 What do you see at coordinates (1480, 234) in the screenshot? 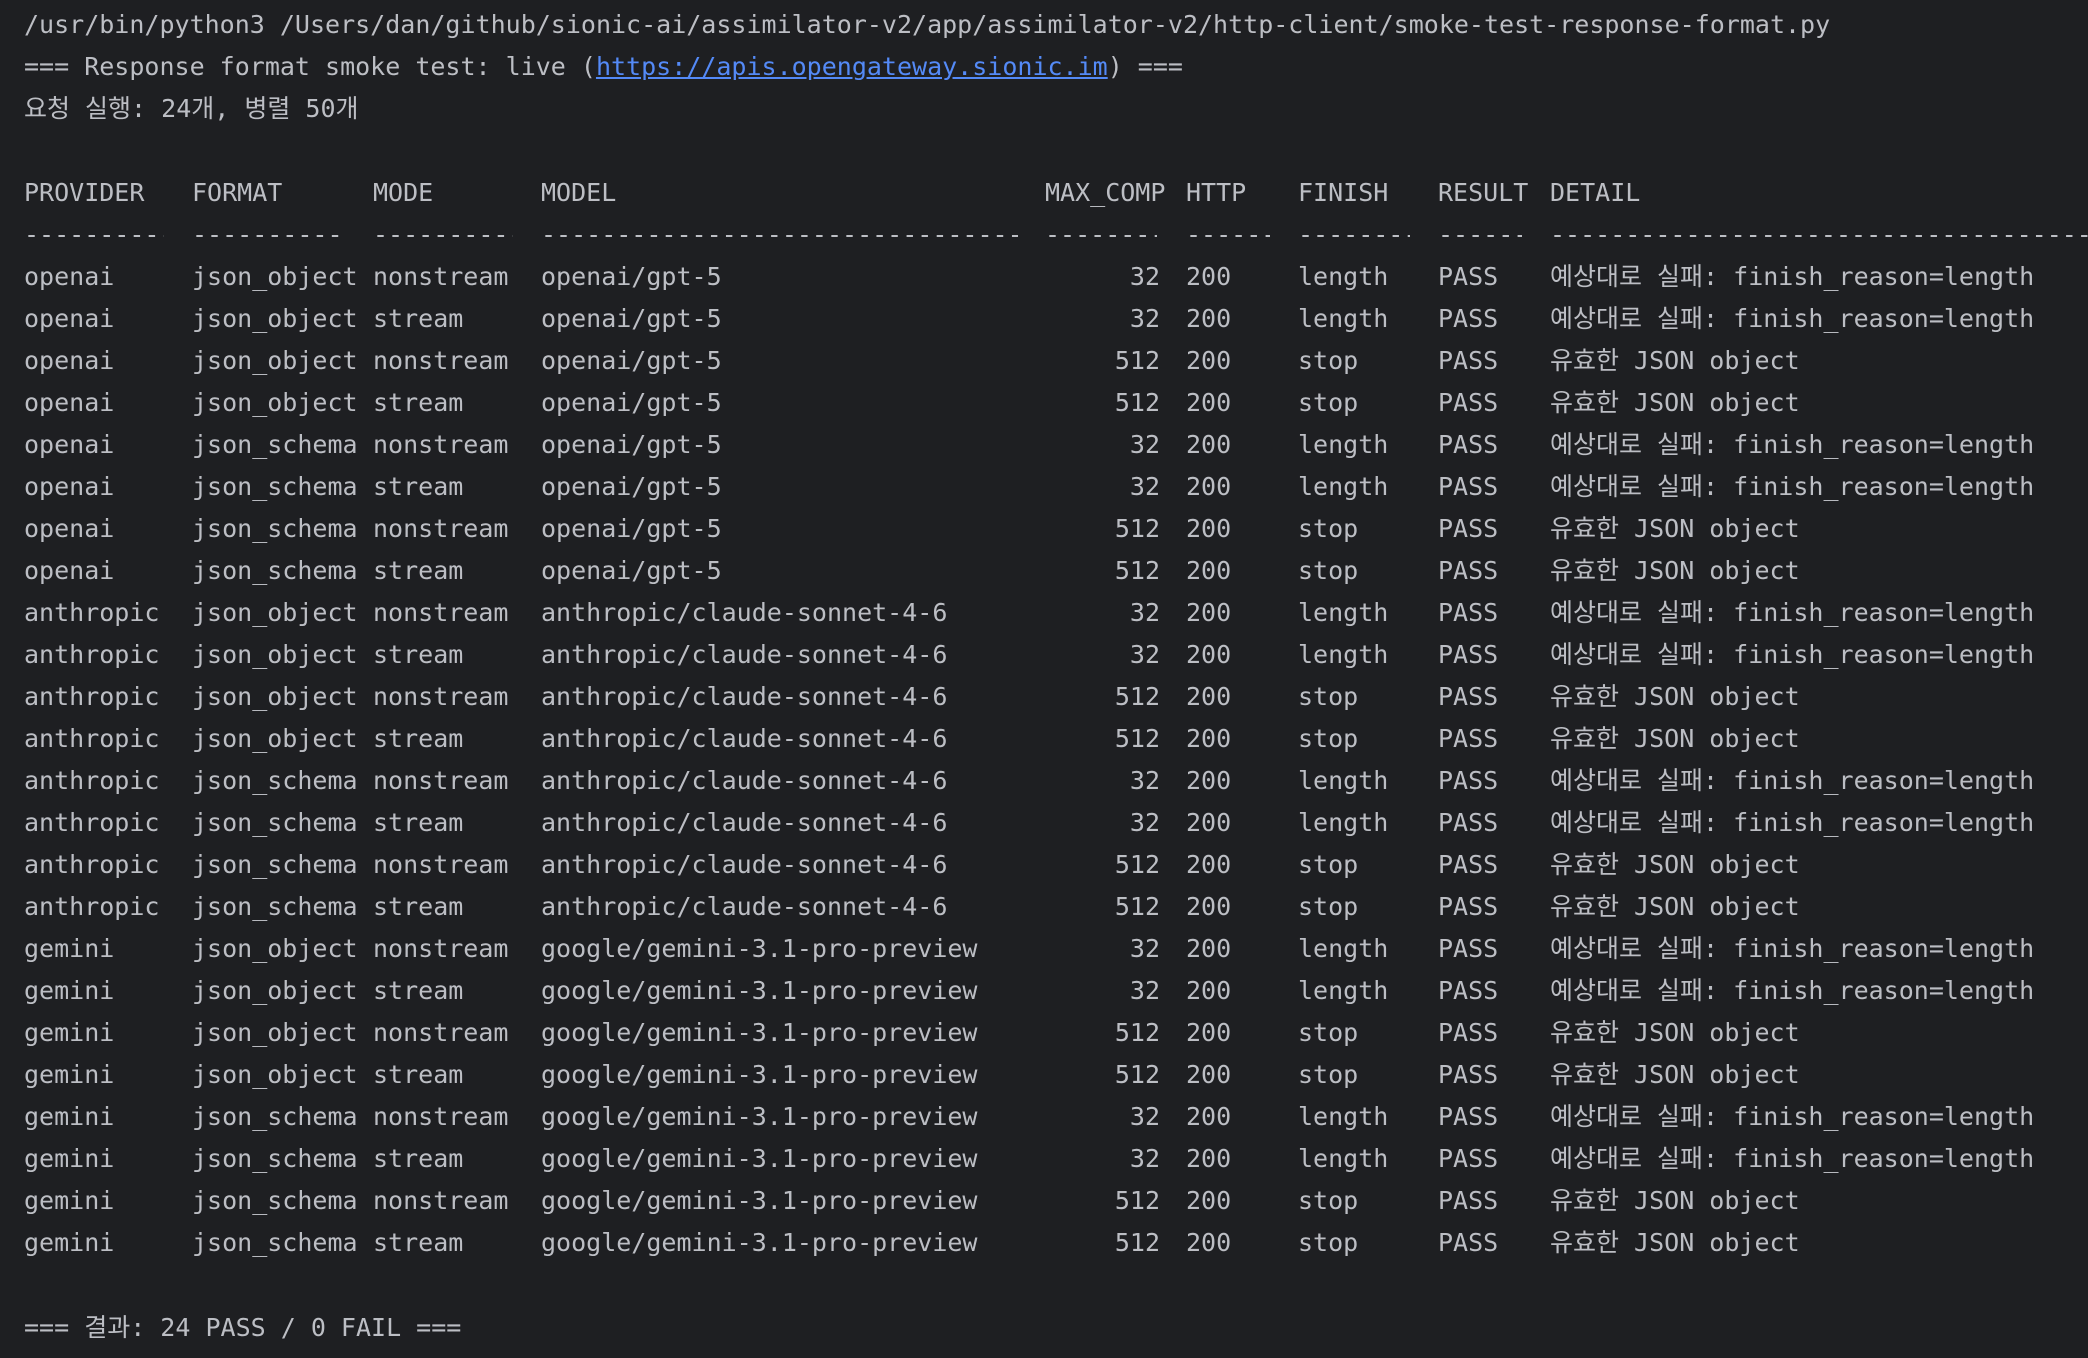
I see `header-rule-result: ------` at bounding box center [1480, 234].